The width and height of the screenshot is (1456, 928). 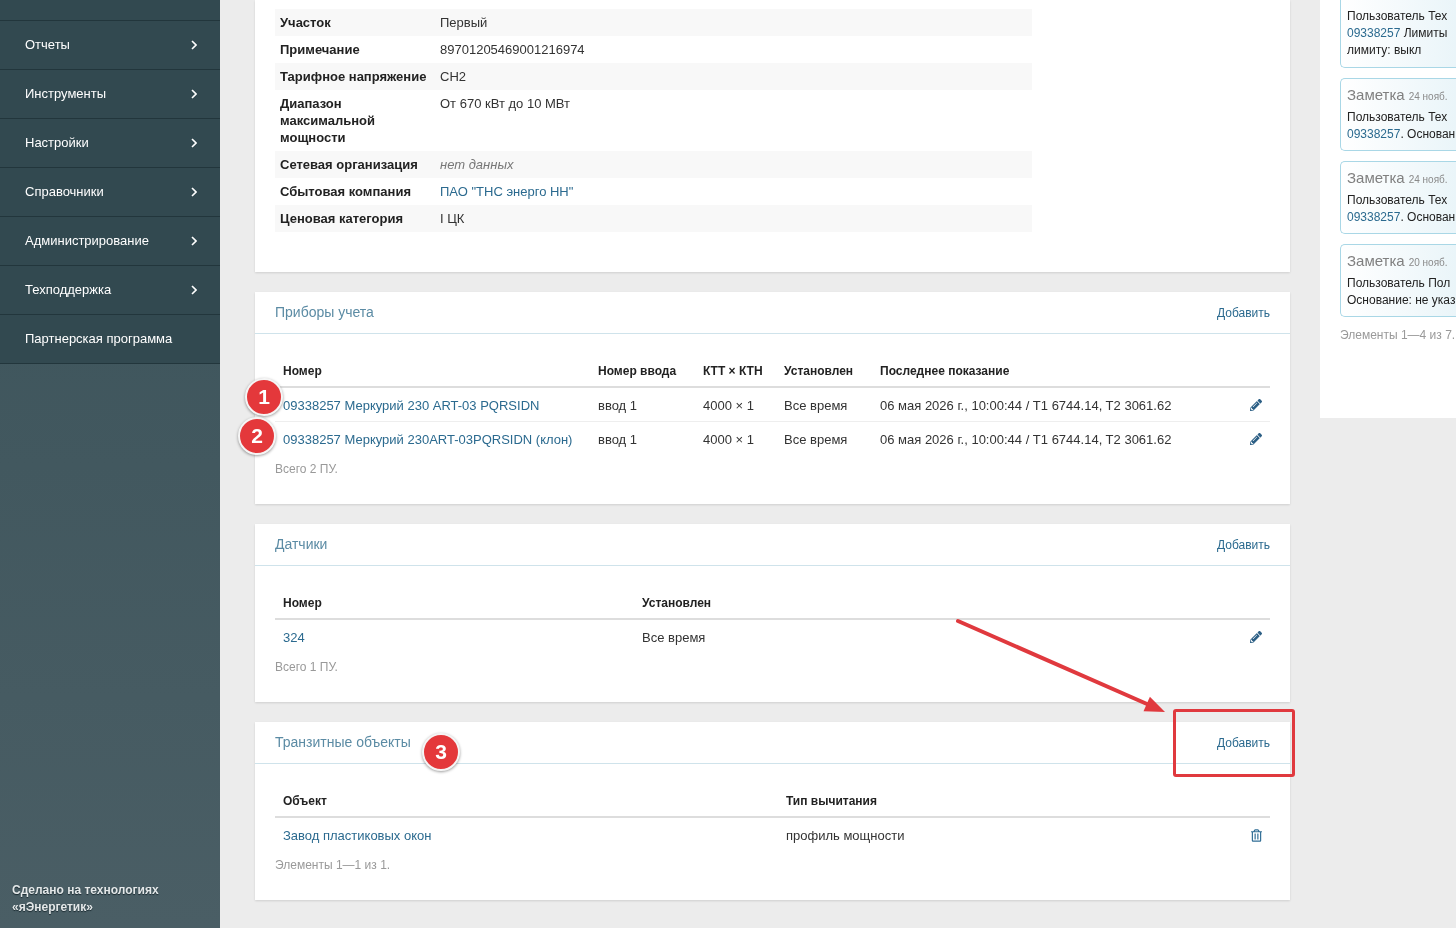 I want to click on note-text: 09338257 Лимиты, so click(x=1397, y=33).